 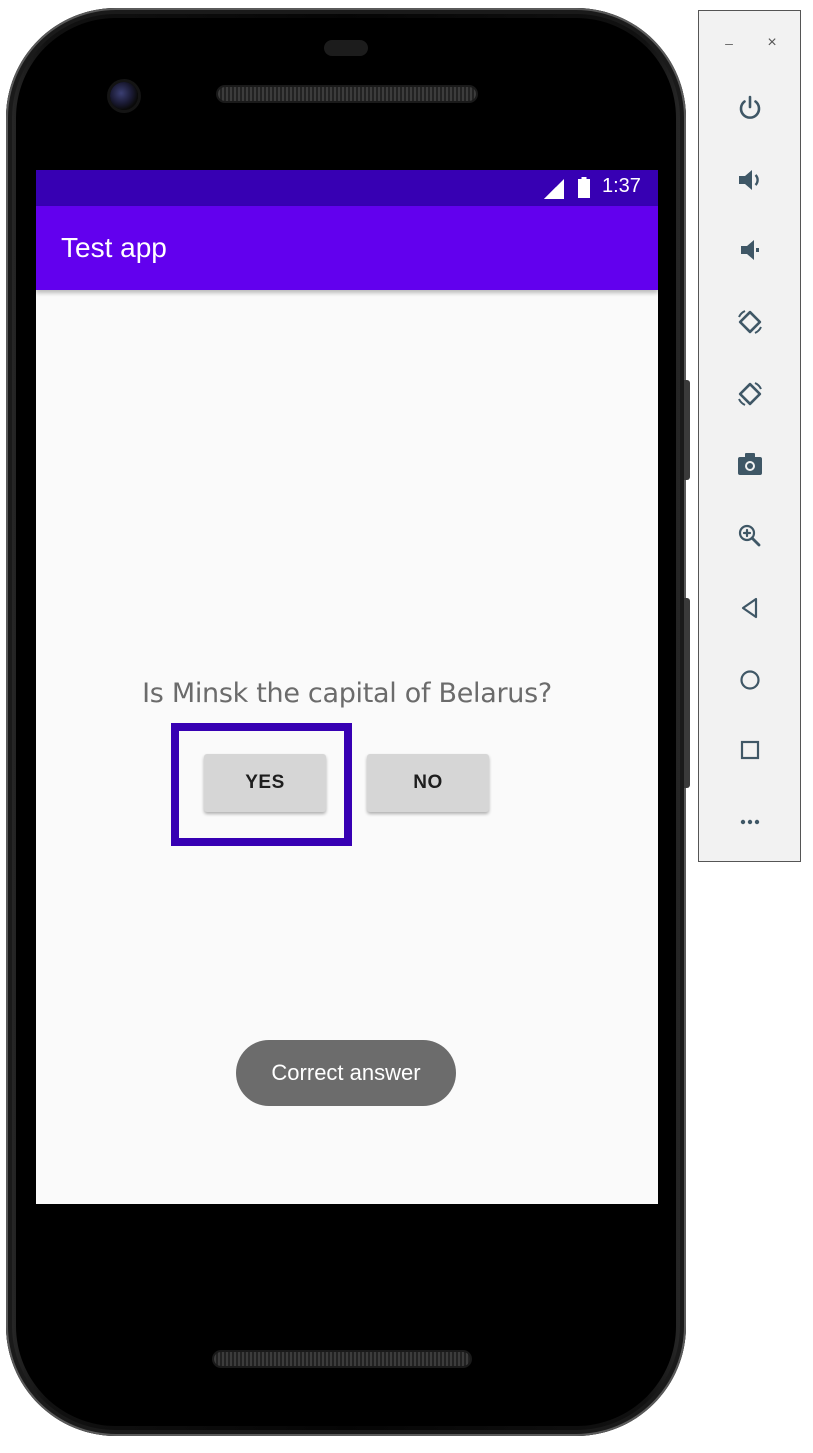 What do you see at coordinates (750, 394) in the screenshot?
I see `rotate-right-icon` at bounding box center [750, 394].